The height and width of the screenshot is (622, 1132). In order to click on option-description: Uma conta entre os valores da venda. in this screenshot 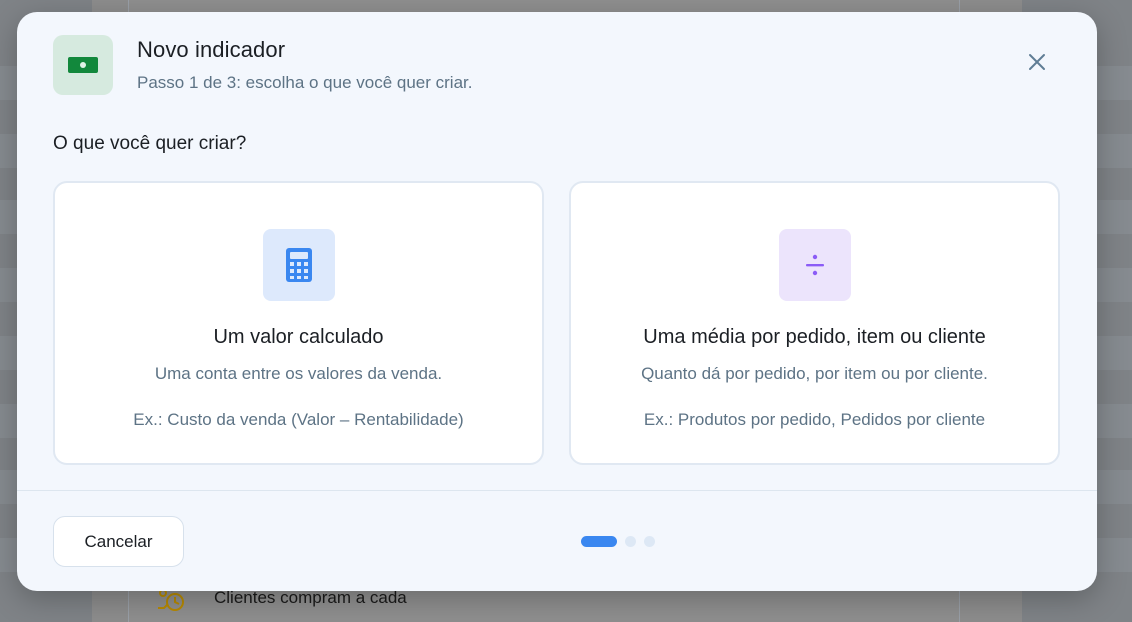, I will do `click(298, 373)`.